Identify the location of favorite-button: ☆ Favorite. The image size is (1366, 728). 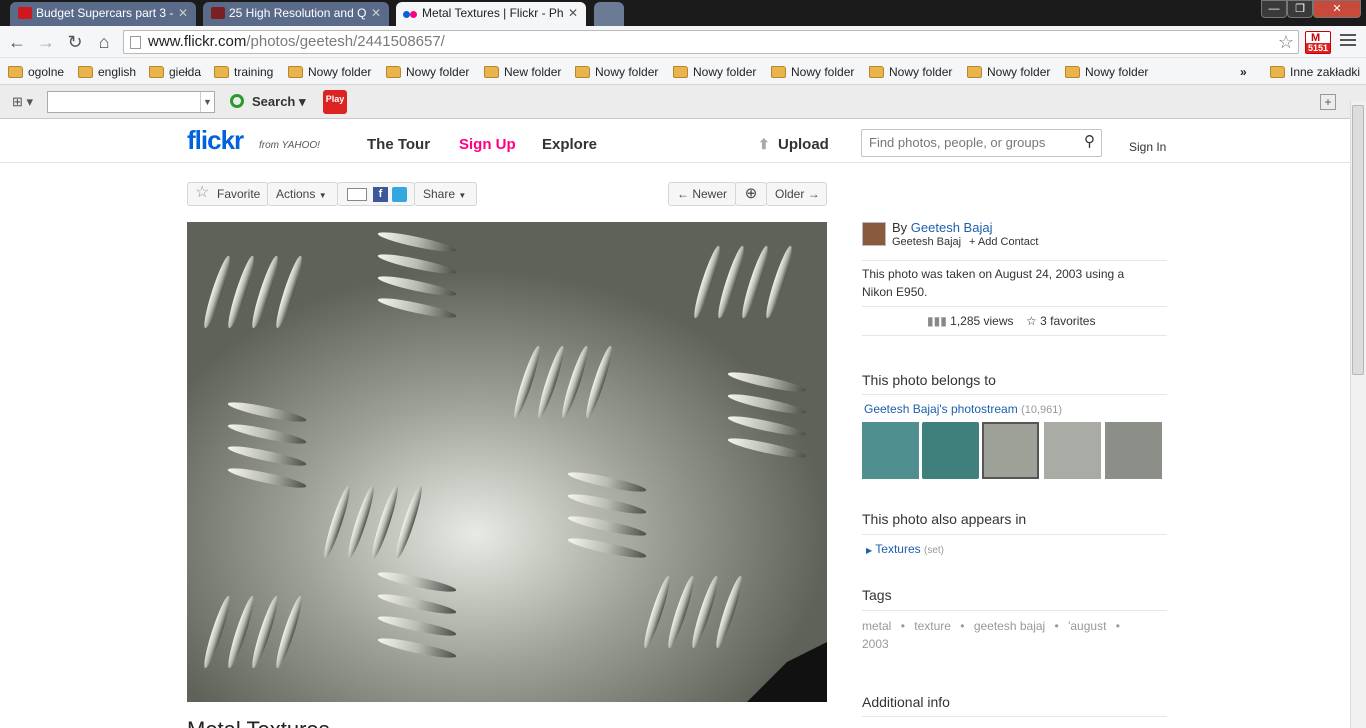
(227, 194).